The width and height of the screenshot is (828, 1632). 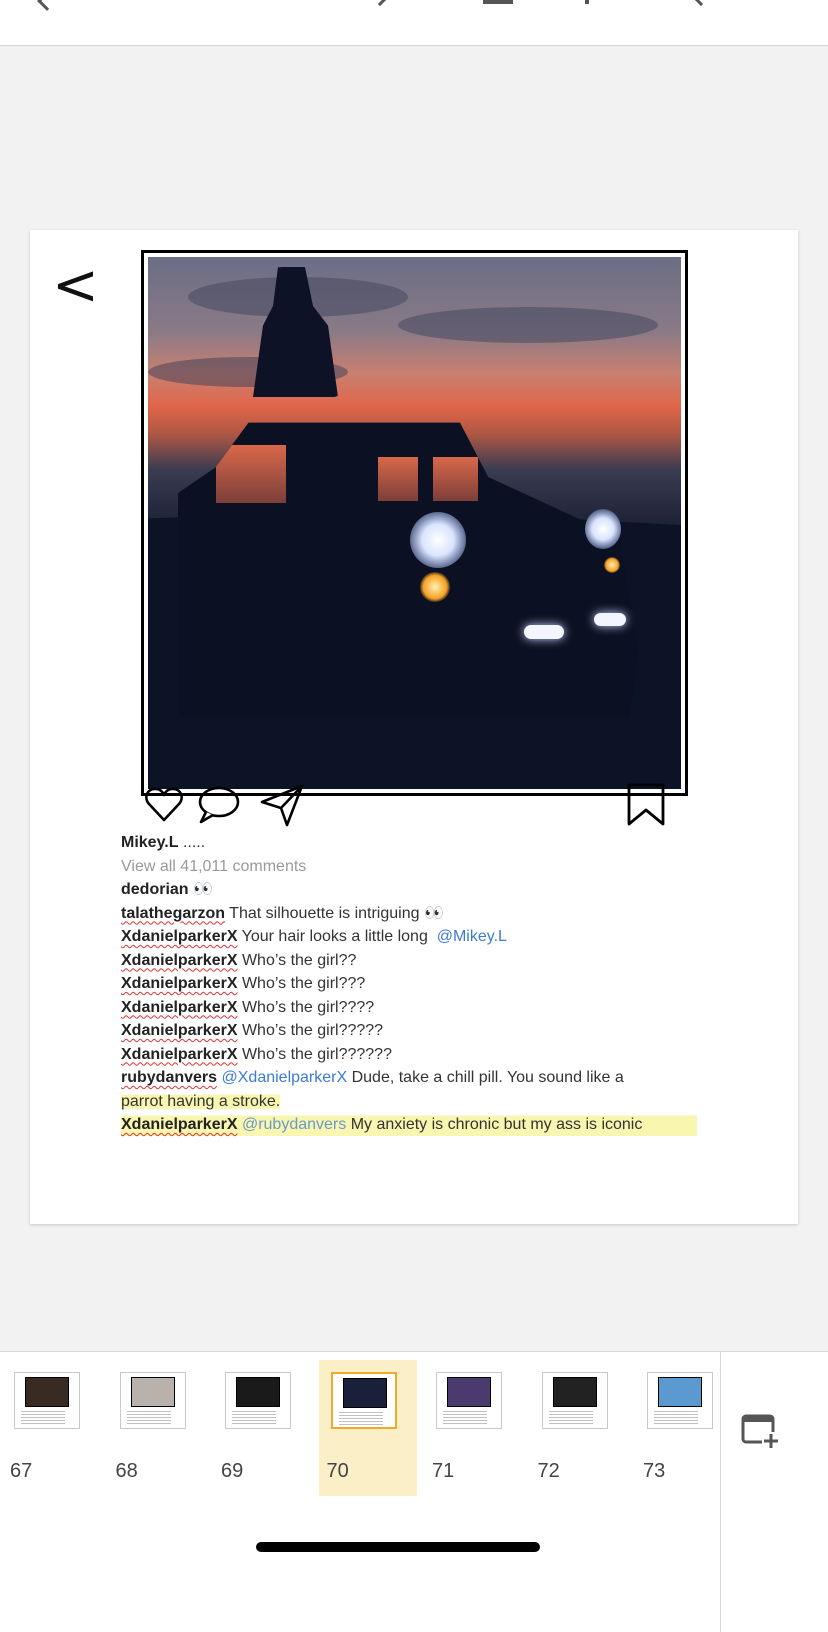 I want to click on slide-thumbnail: 69, so click(x=262, y=1428).